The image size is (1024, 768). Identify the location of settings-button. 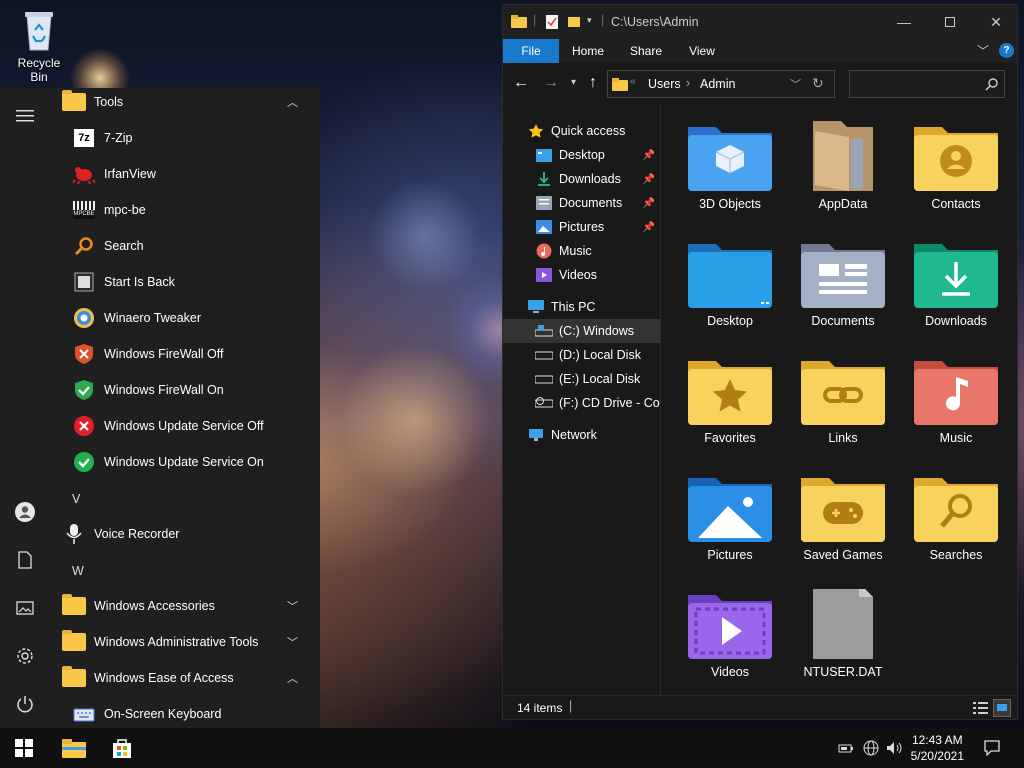
(25, 656).